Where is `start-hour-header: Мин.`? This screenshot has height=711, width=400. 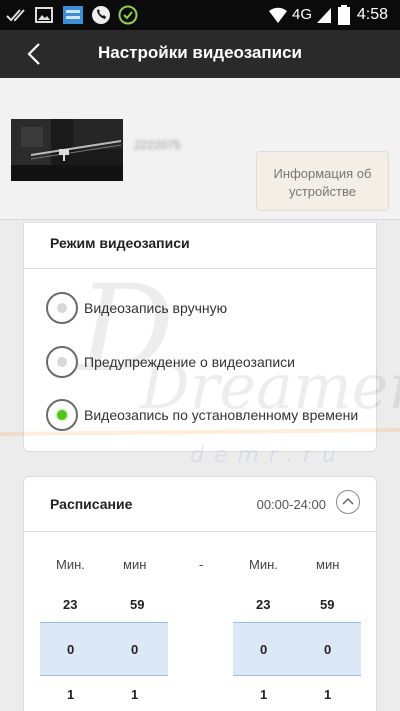 start-hour-header: Мин. is located at coordinates (70, 564).